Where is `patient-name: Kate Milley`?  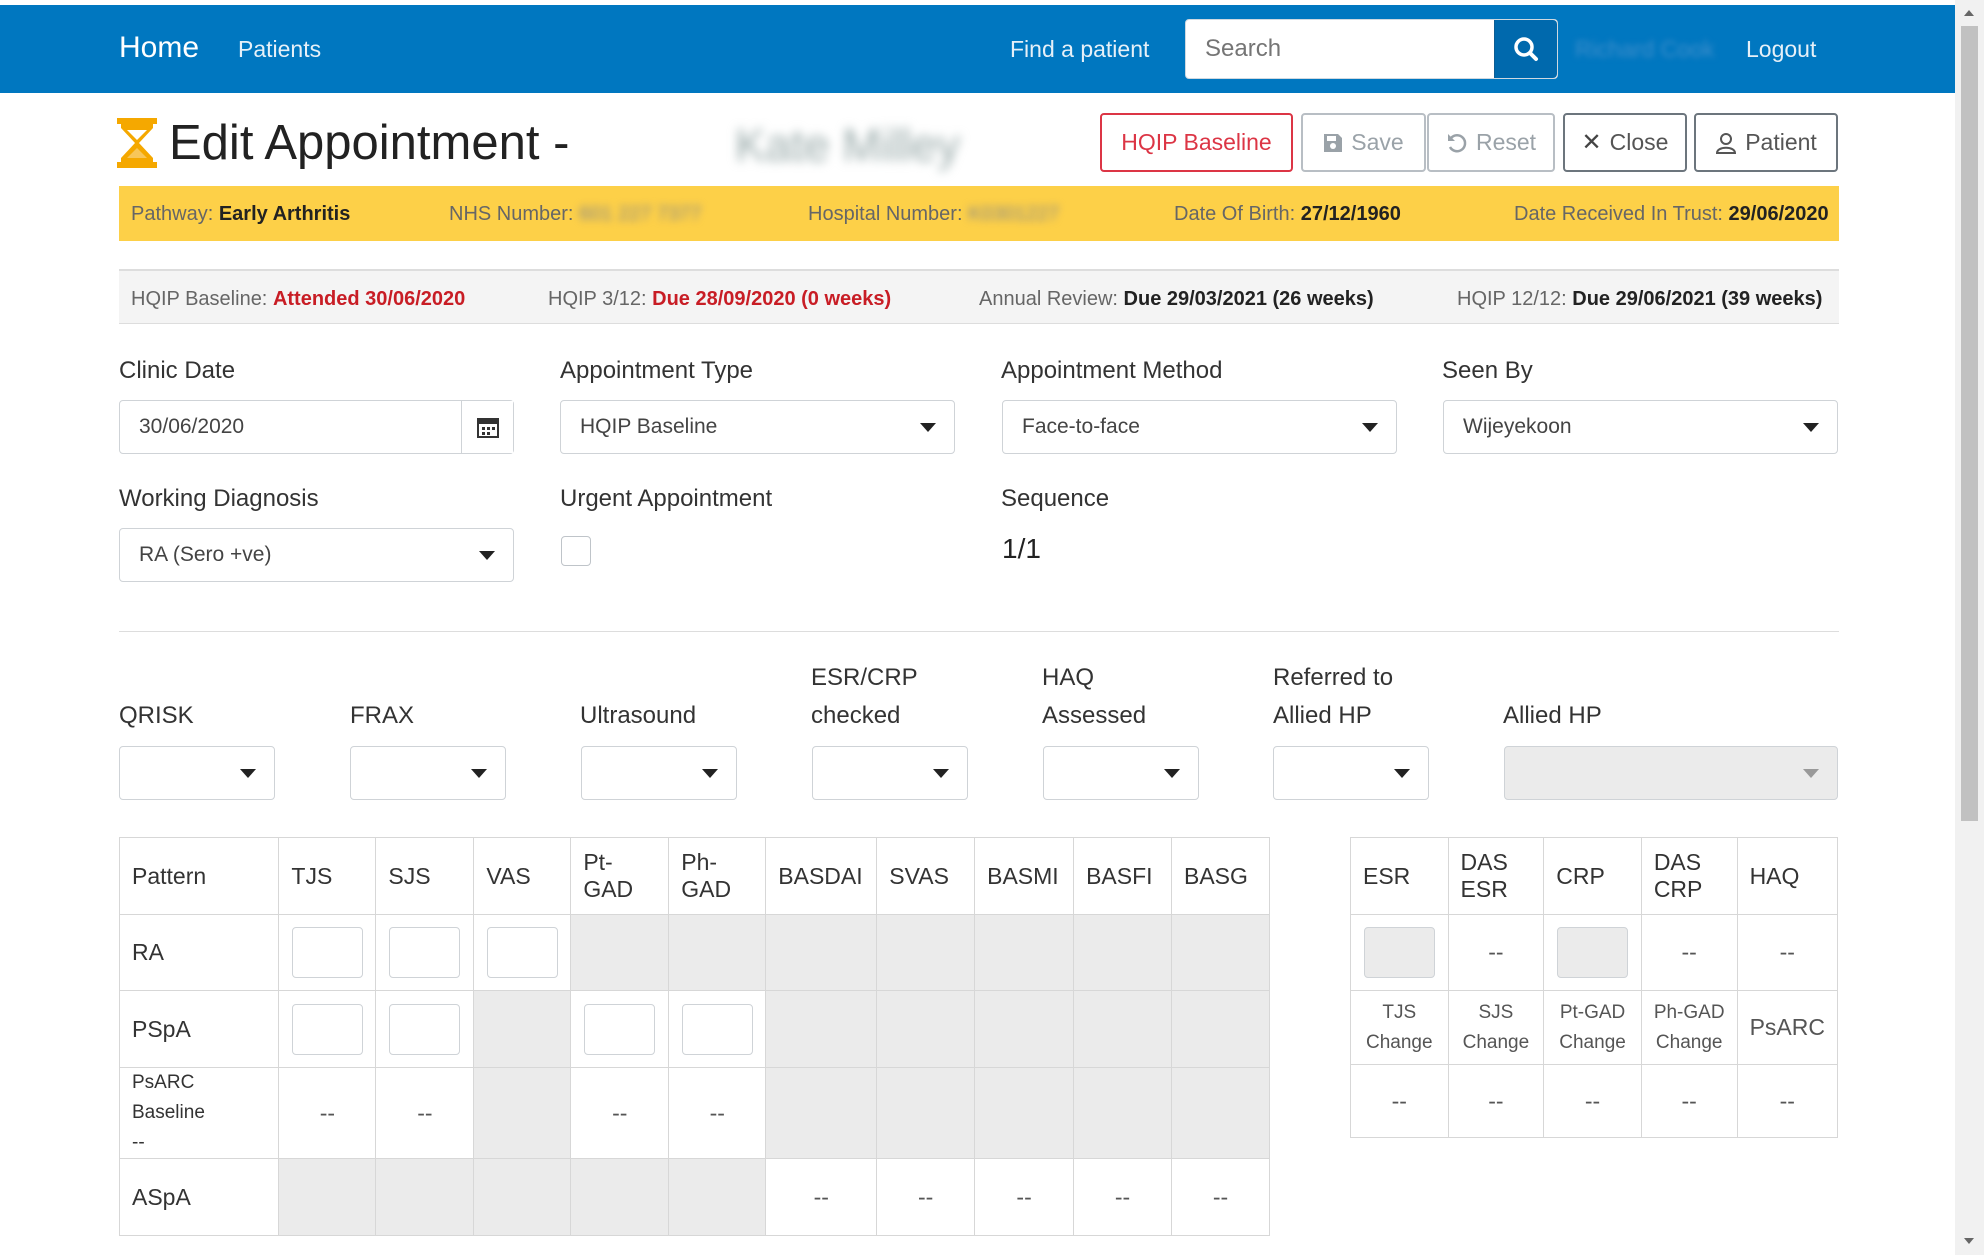 patient-name: Kate Milley is located at coordinates (847, 145).